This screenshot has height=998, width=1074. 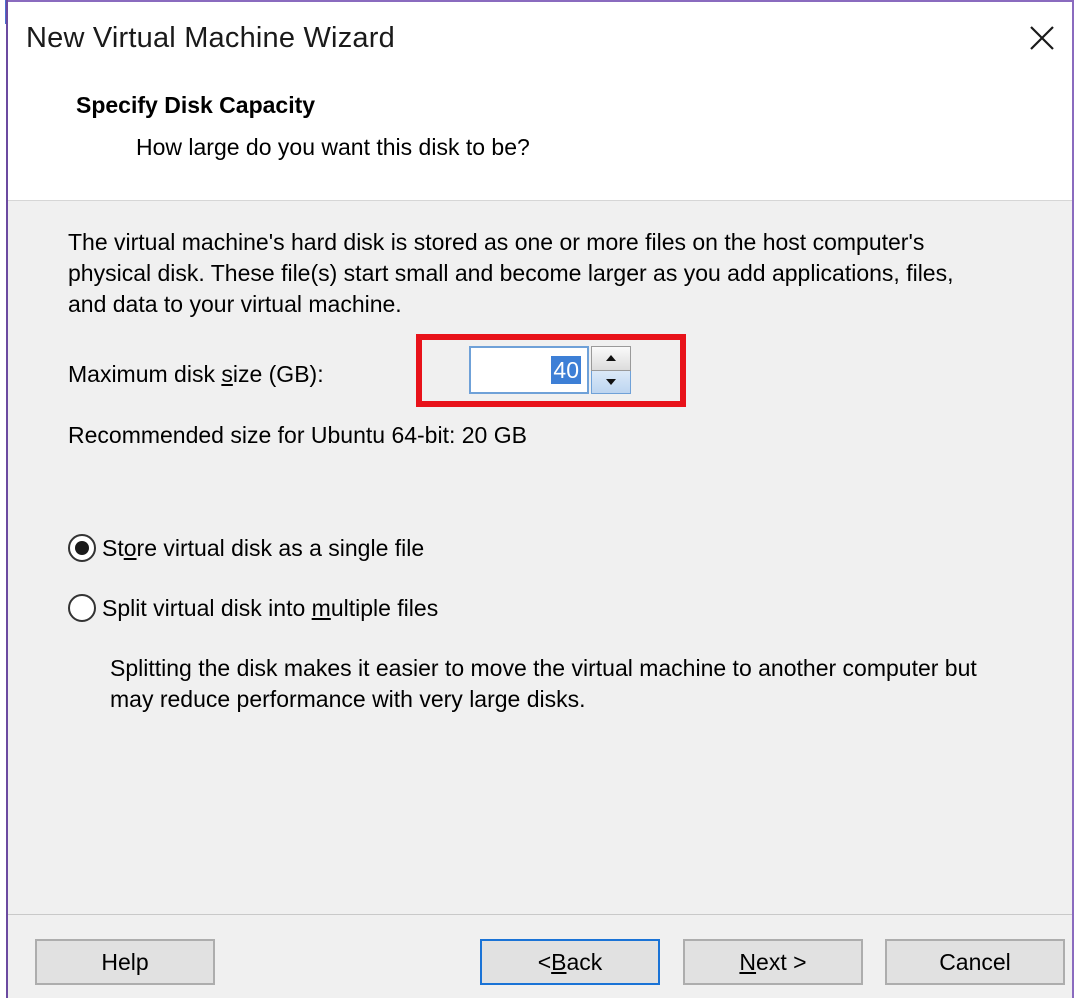 I want to click on label-part: <, so click(x=544, y=961).